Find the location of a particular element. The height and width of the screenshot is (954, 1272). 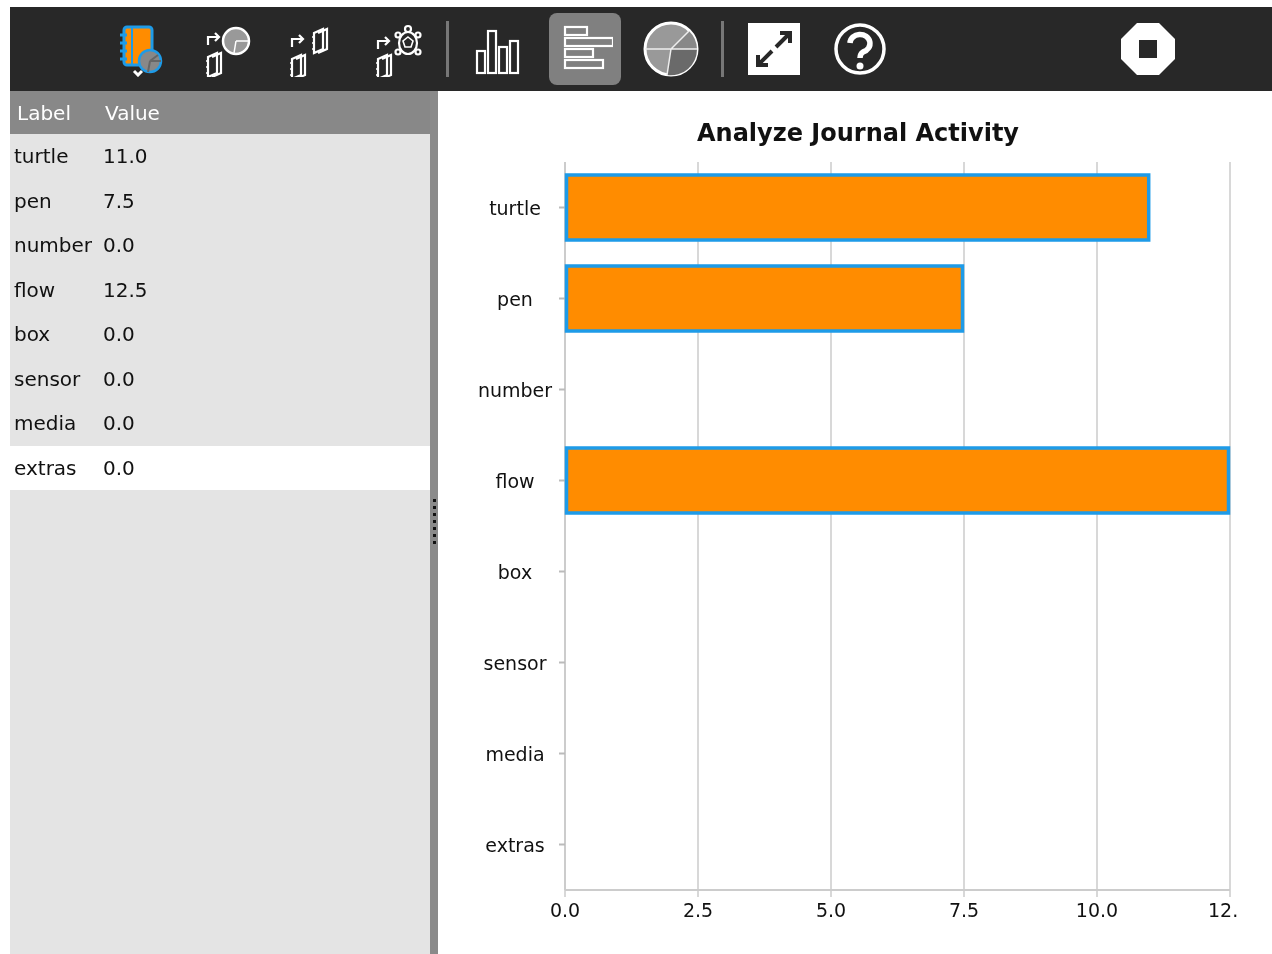

category-label: media is located at coordinates (515, 753).